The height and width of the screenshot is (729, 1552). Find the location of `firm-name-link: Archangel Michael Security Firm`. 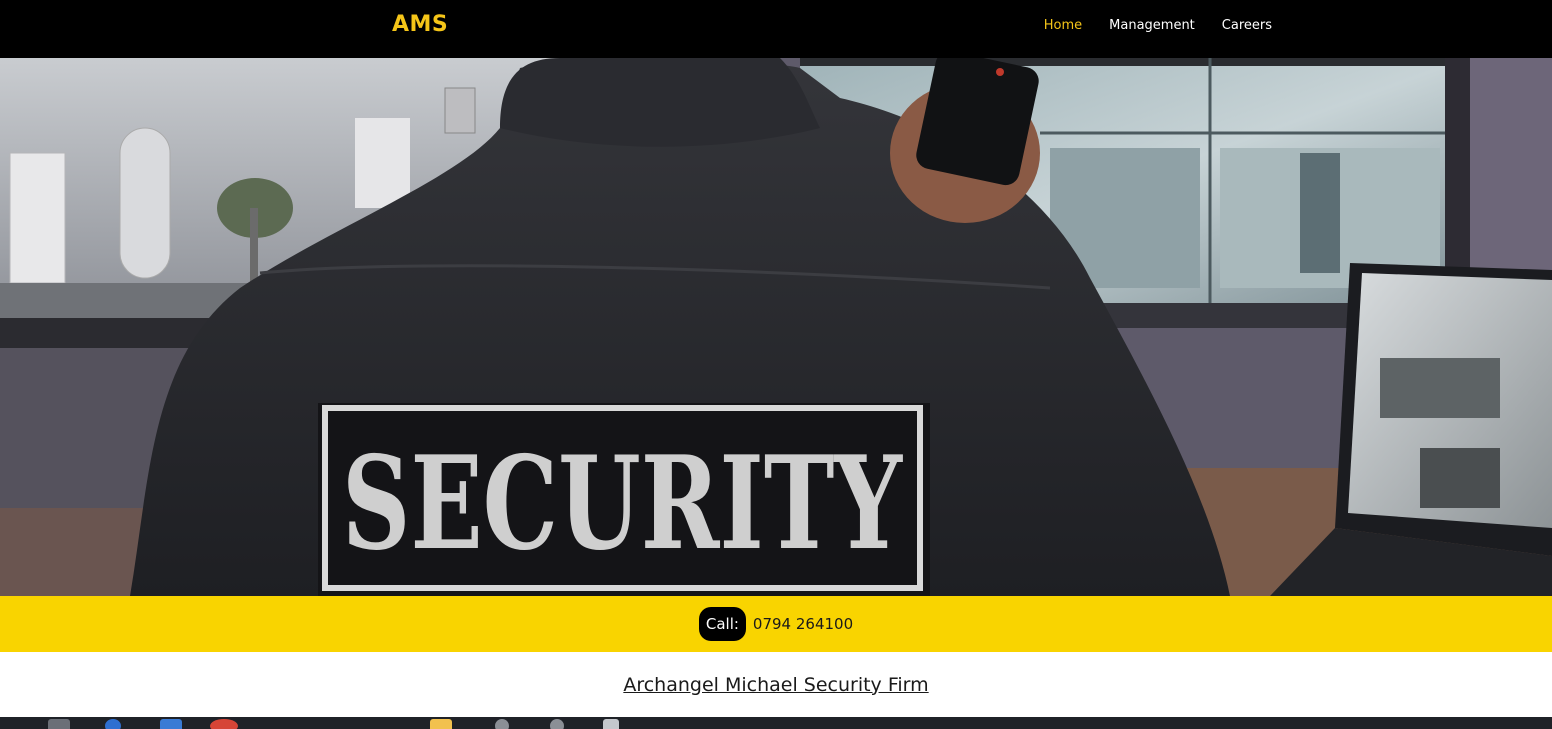

firm-name-link: Archangel Michael Security Firm is located at coordinates (775, 685).